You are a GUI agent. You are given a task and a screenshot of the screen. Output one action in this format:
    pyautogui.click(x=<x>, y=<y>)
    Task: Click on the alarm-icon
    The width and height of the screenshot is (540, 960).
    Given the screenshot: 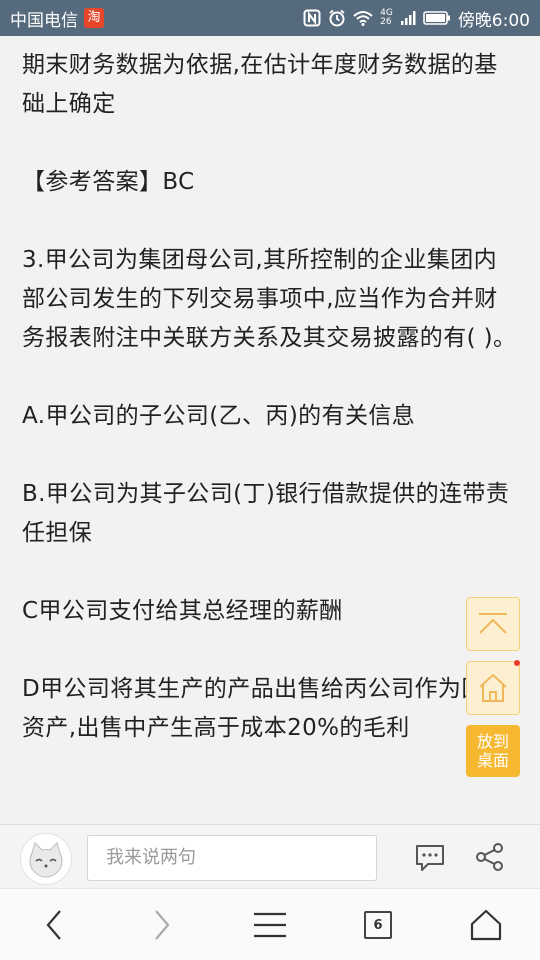 What is the action you would take?
    pyautogui.click(x=337, y=18)
    